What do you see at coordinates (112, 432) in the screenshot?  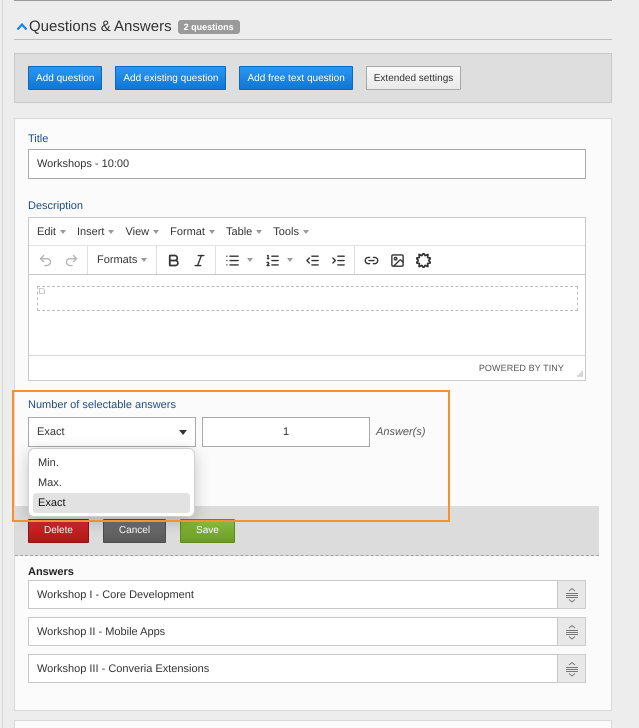 I see `mode-select: Exact` at bounding box center [112, 432].